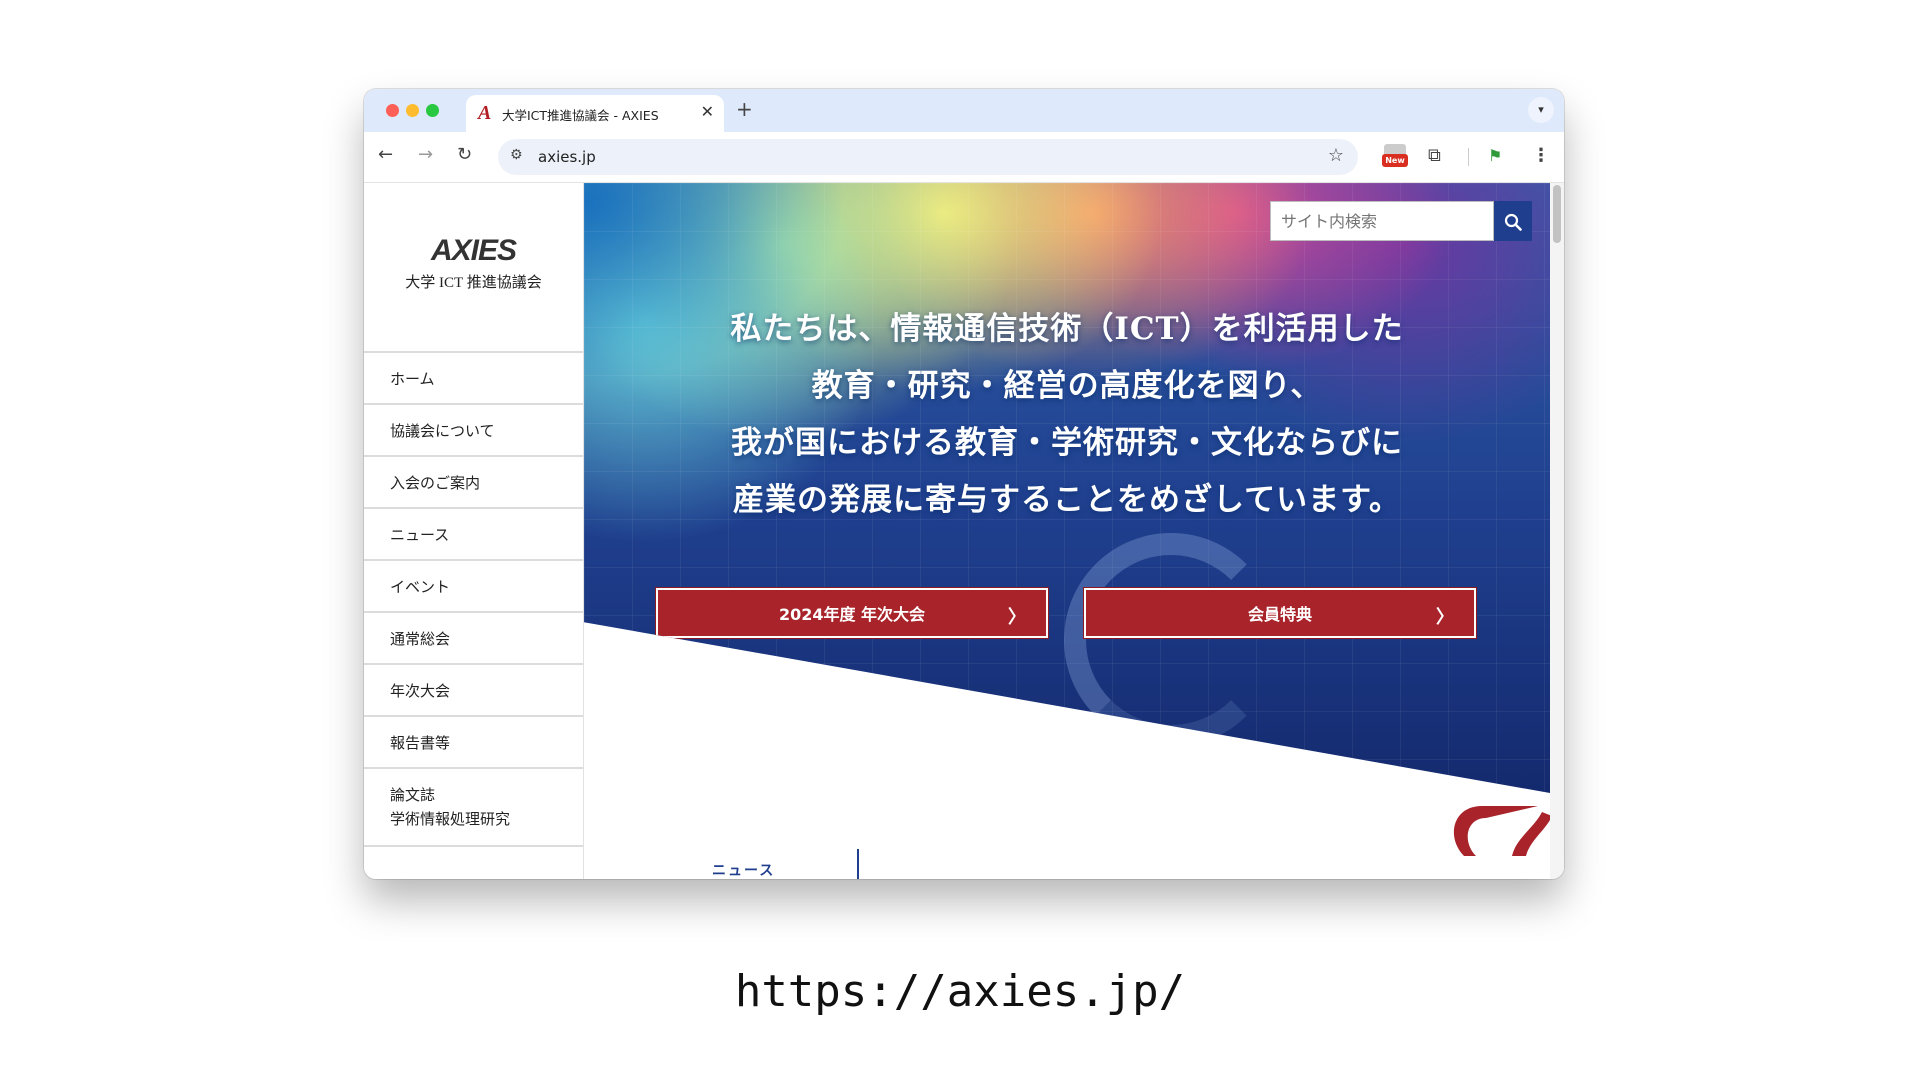 The height and width of the screenshot is (1080, 1920). I want to click on tab-close-icon: ✕, so click(707, 111).